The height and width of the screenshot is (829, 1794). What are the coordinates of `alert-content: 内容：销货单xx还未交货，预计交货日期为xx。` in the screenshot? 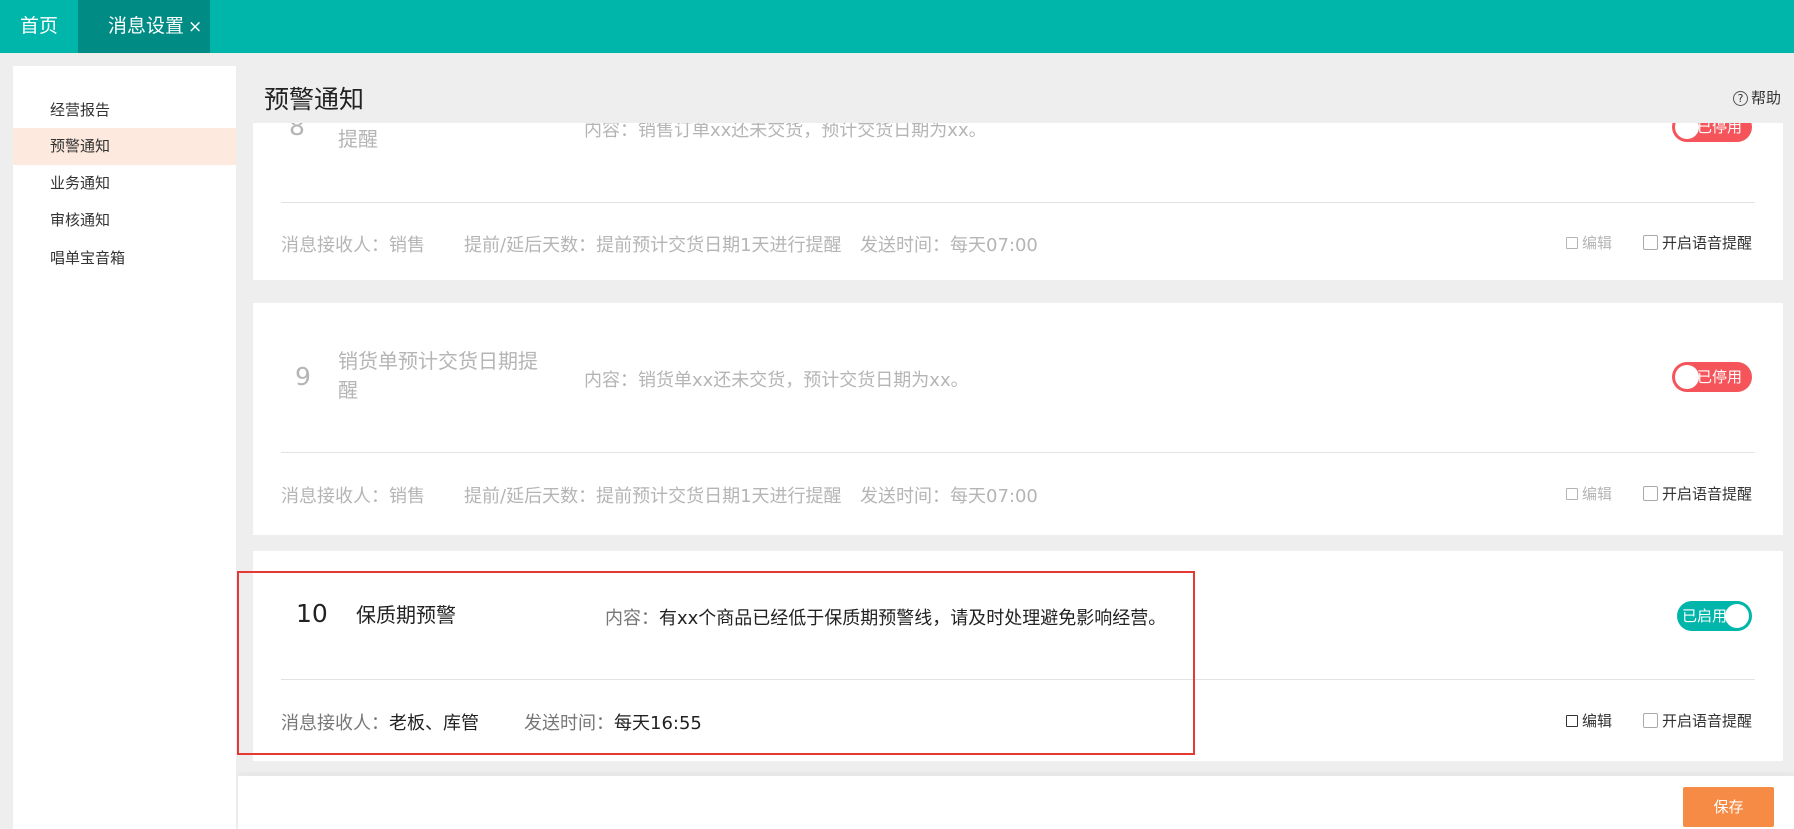 It's located at (776, 380).